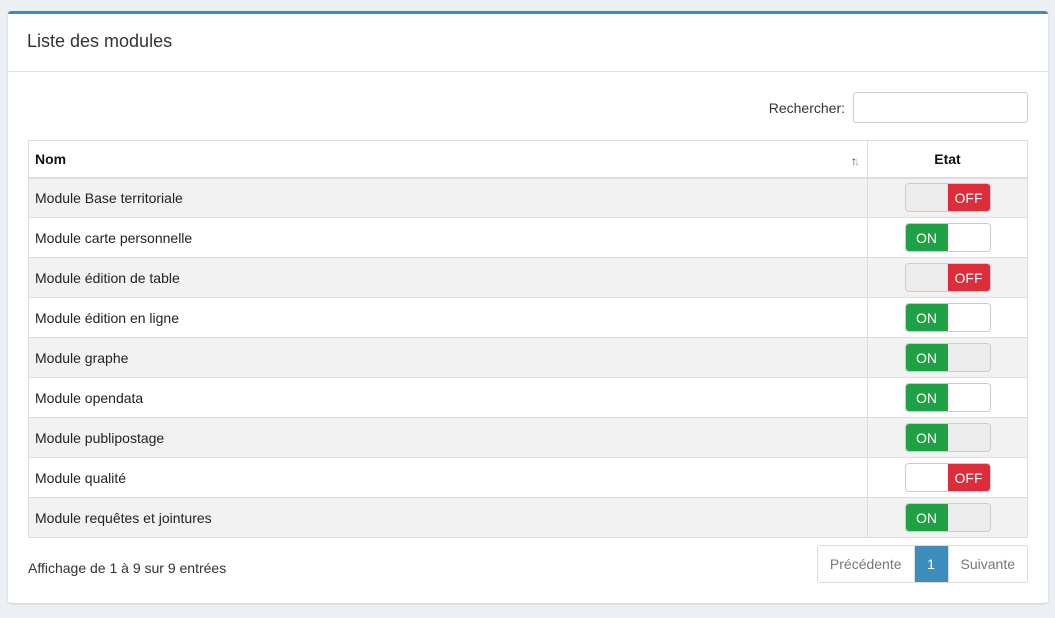 The height and width of the screenshot is (618, 1055). I want to click on module-name-cell: Module qualité, so click(448, 477).